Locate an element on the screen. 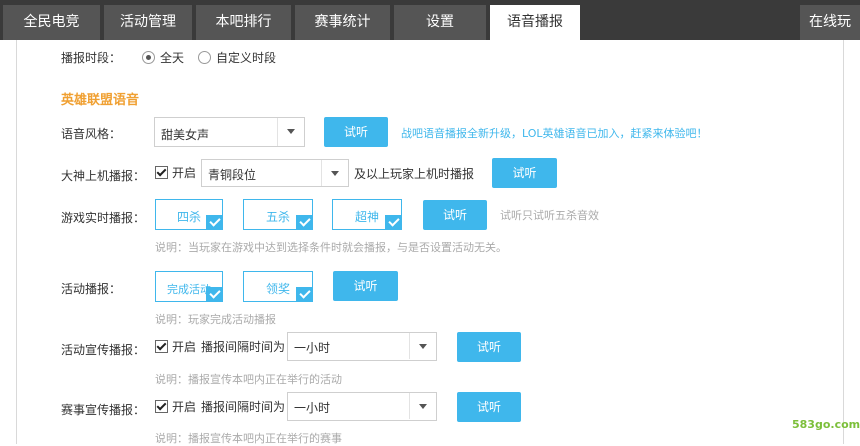 The width and height of the screenshot is (860, 446). match-promo-interval-label: 播报间隔时间为 is located at coordinates (243, 407).